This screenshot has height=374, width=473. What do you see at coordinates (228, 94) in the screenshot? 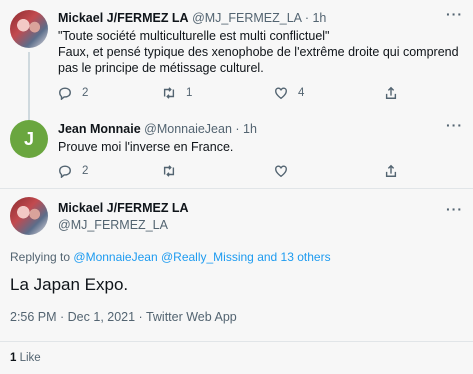
I see `tweet-actions: 2 1 4` at bounding box center [228, 94].